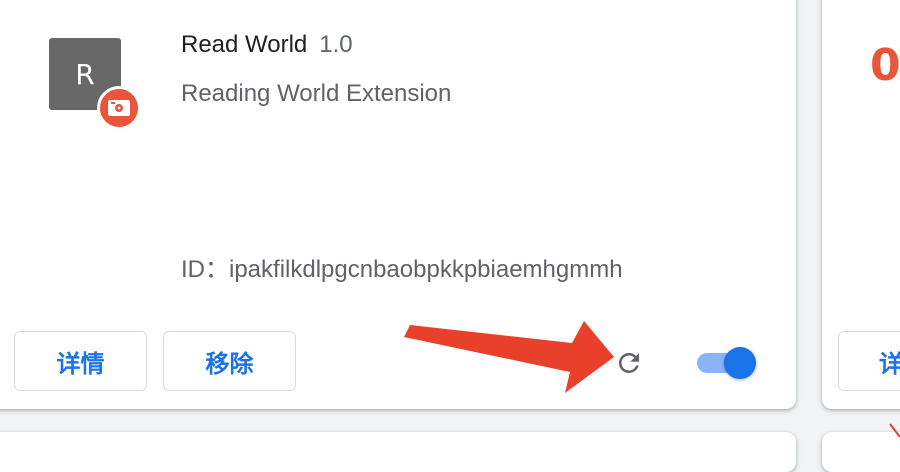 The height and width of the screenshot is (472, 900). What do you see at coordinates (398, 452) in the screenshot?
I see `bottom-extension-card` at bounding box center [398, 452].